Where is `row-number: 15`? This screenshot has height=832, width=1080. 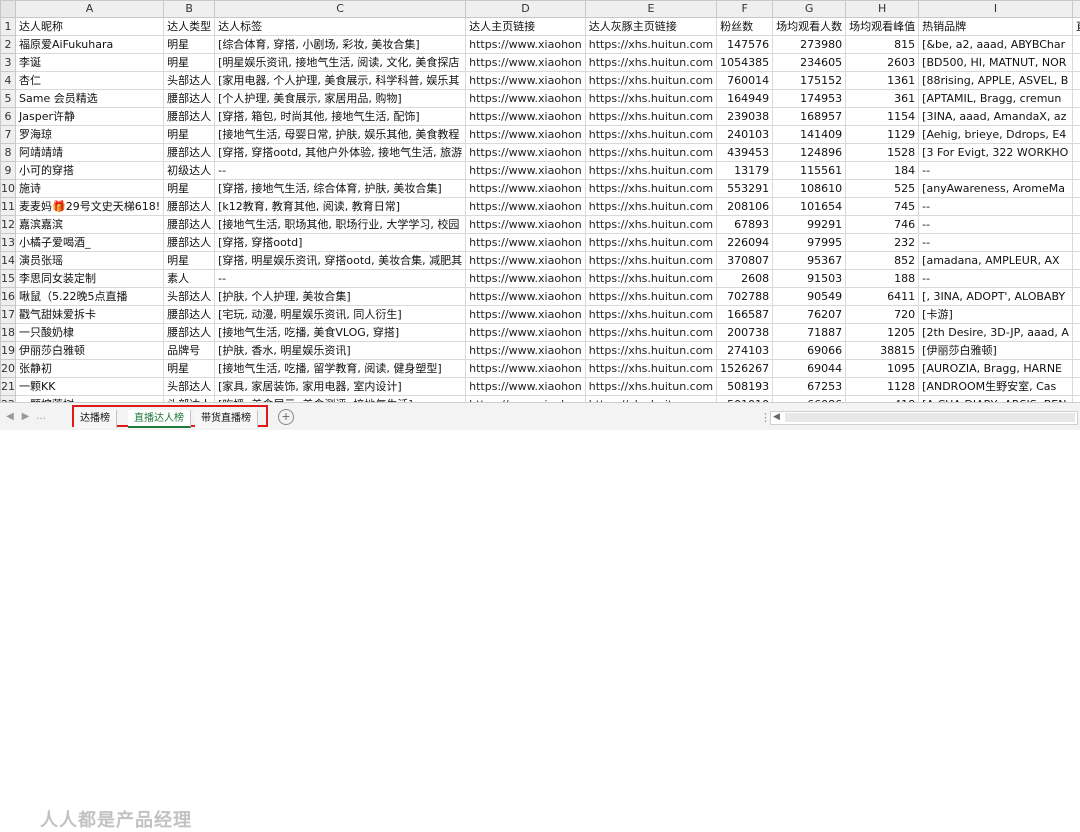
row-number: 15 is located at coordinates (8, 279).